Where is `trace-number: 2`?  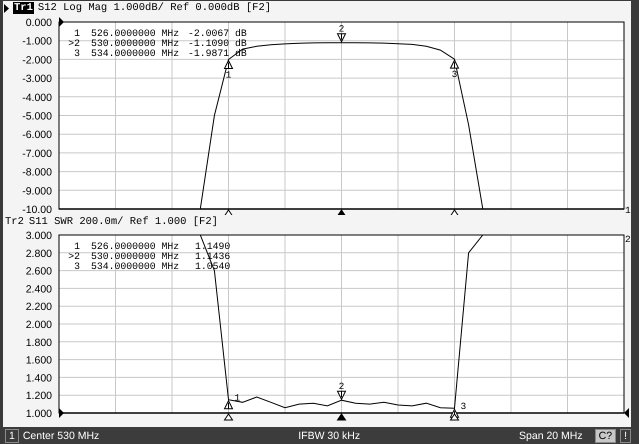
trace-number: 2 is located at coordinates (628, 239).